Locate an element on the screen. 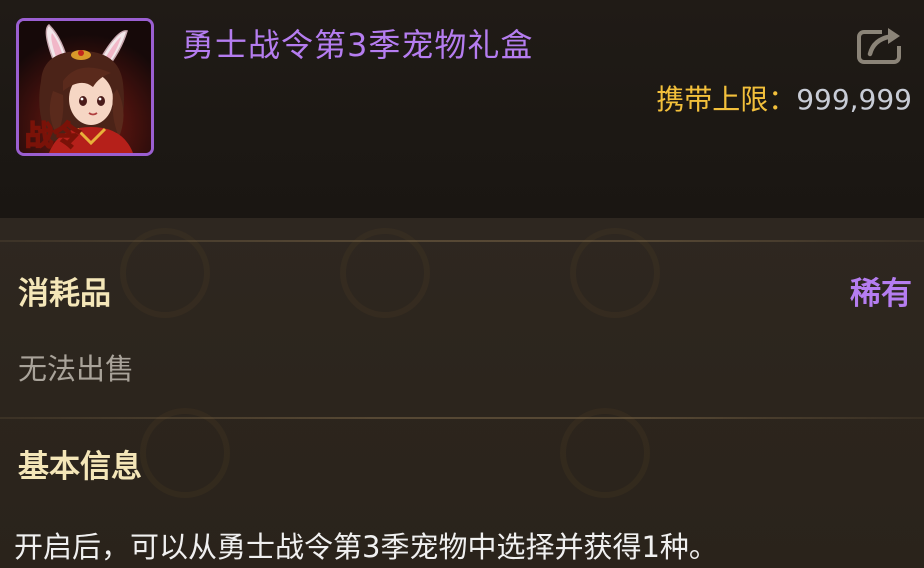 The width and height of the screenshot is (924, 568). bunny-ear-girl-portrait-icon: 战令 is located at coordinates (85, 87).